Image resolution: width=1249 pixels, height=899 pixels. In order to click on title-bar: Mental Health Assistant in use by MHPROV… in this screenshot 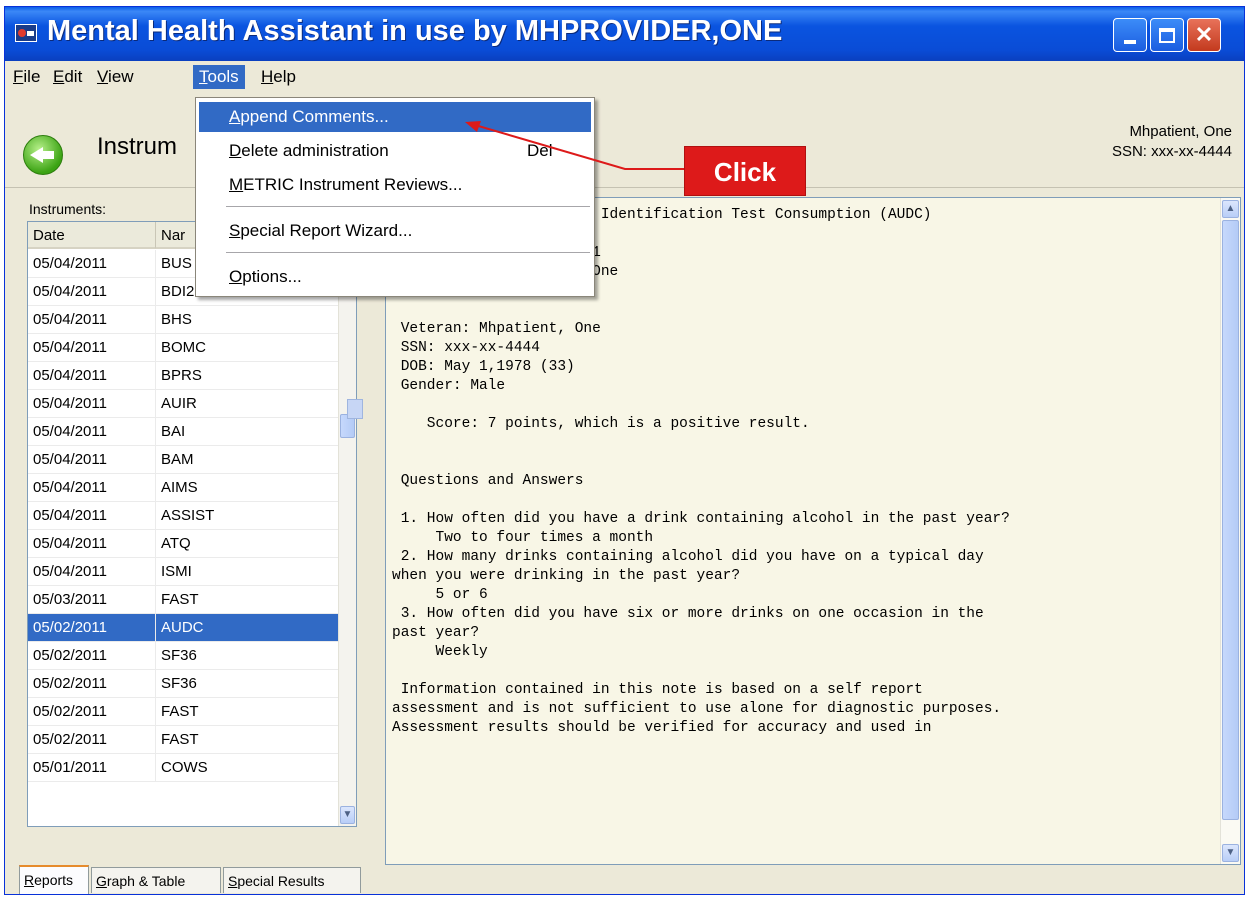, I will do `click(624, 34)`.